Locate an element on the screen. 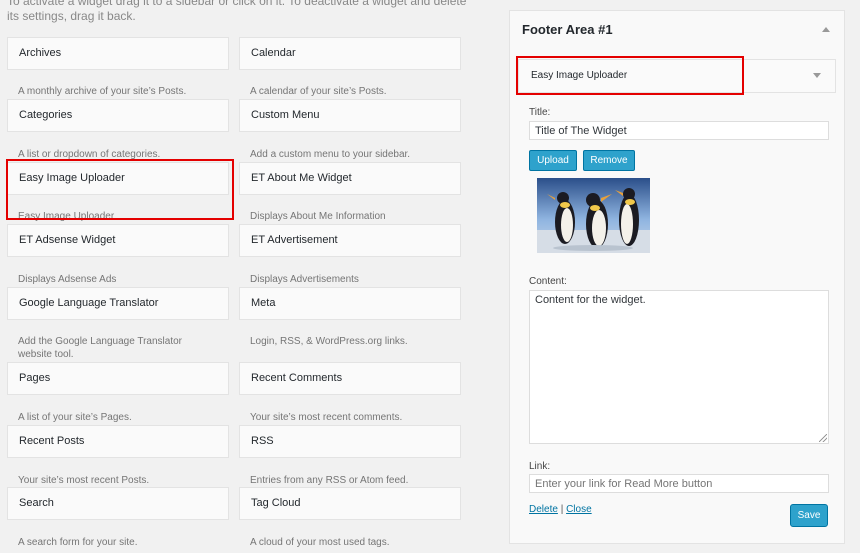  widget-description: A list of your site’s Pages. is located at coordinates (75, 417).